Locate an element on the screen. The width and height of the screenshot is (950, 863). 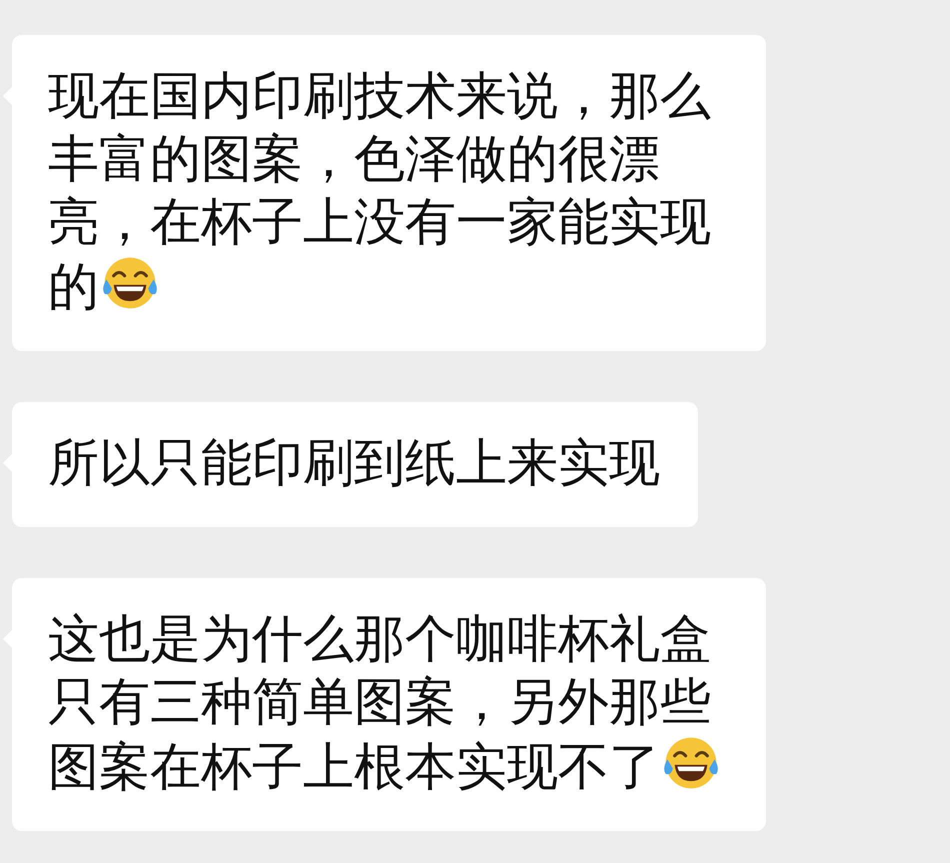
message-text: 所以只能印刷到纸上来实现 is located at coordinates (354, 463).